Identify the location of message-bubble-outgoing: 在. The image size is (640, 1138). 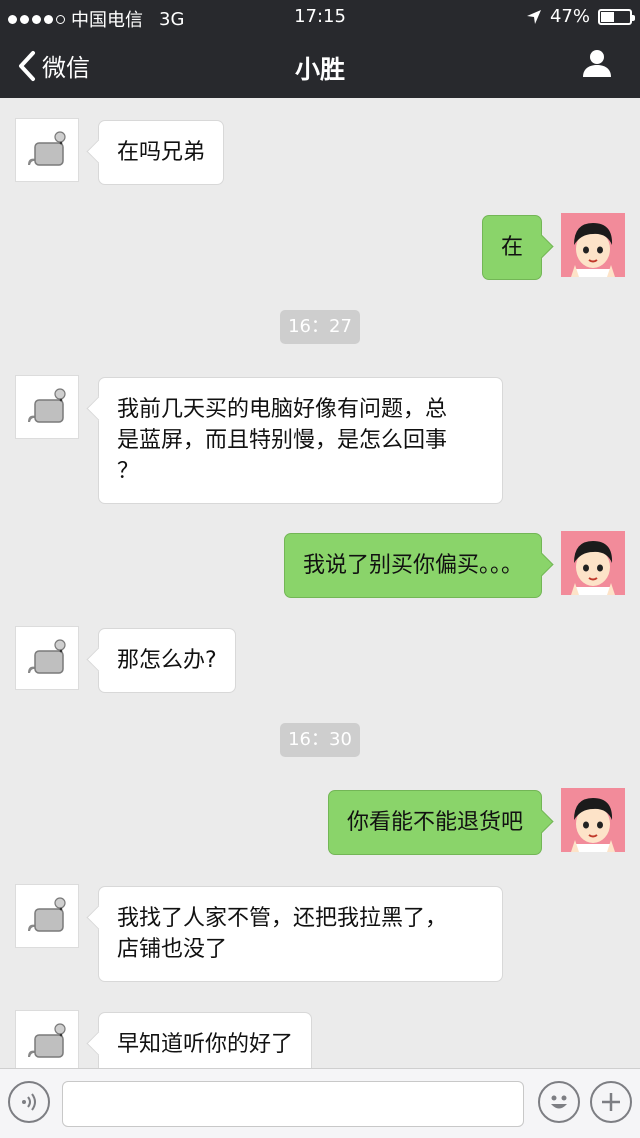
(511, 247).